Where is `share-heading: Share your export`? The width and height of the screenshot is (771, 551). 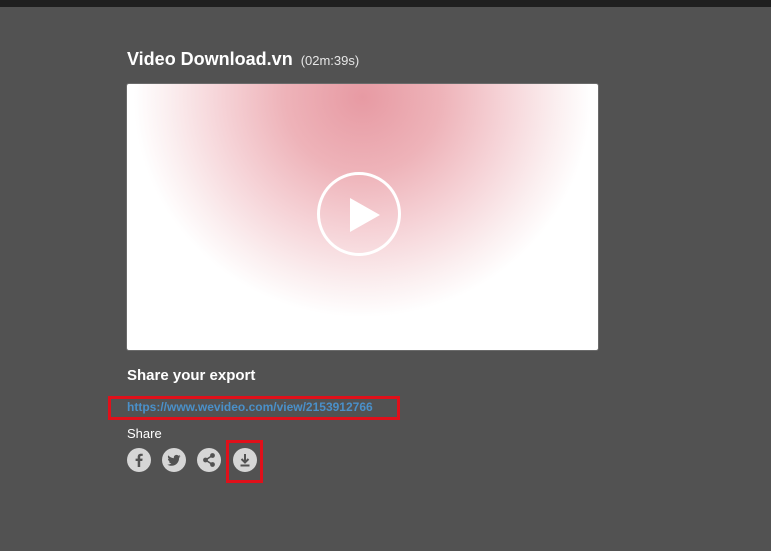 share-heading: Share your export is located at coordinates (191, 375).